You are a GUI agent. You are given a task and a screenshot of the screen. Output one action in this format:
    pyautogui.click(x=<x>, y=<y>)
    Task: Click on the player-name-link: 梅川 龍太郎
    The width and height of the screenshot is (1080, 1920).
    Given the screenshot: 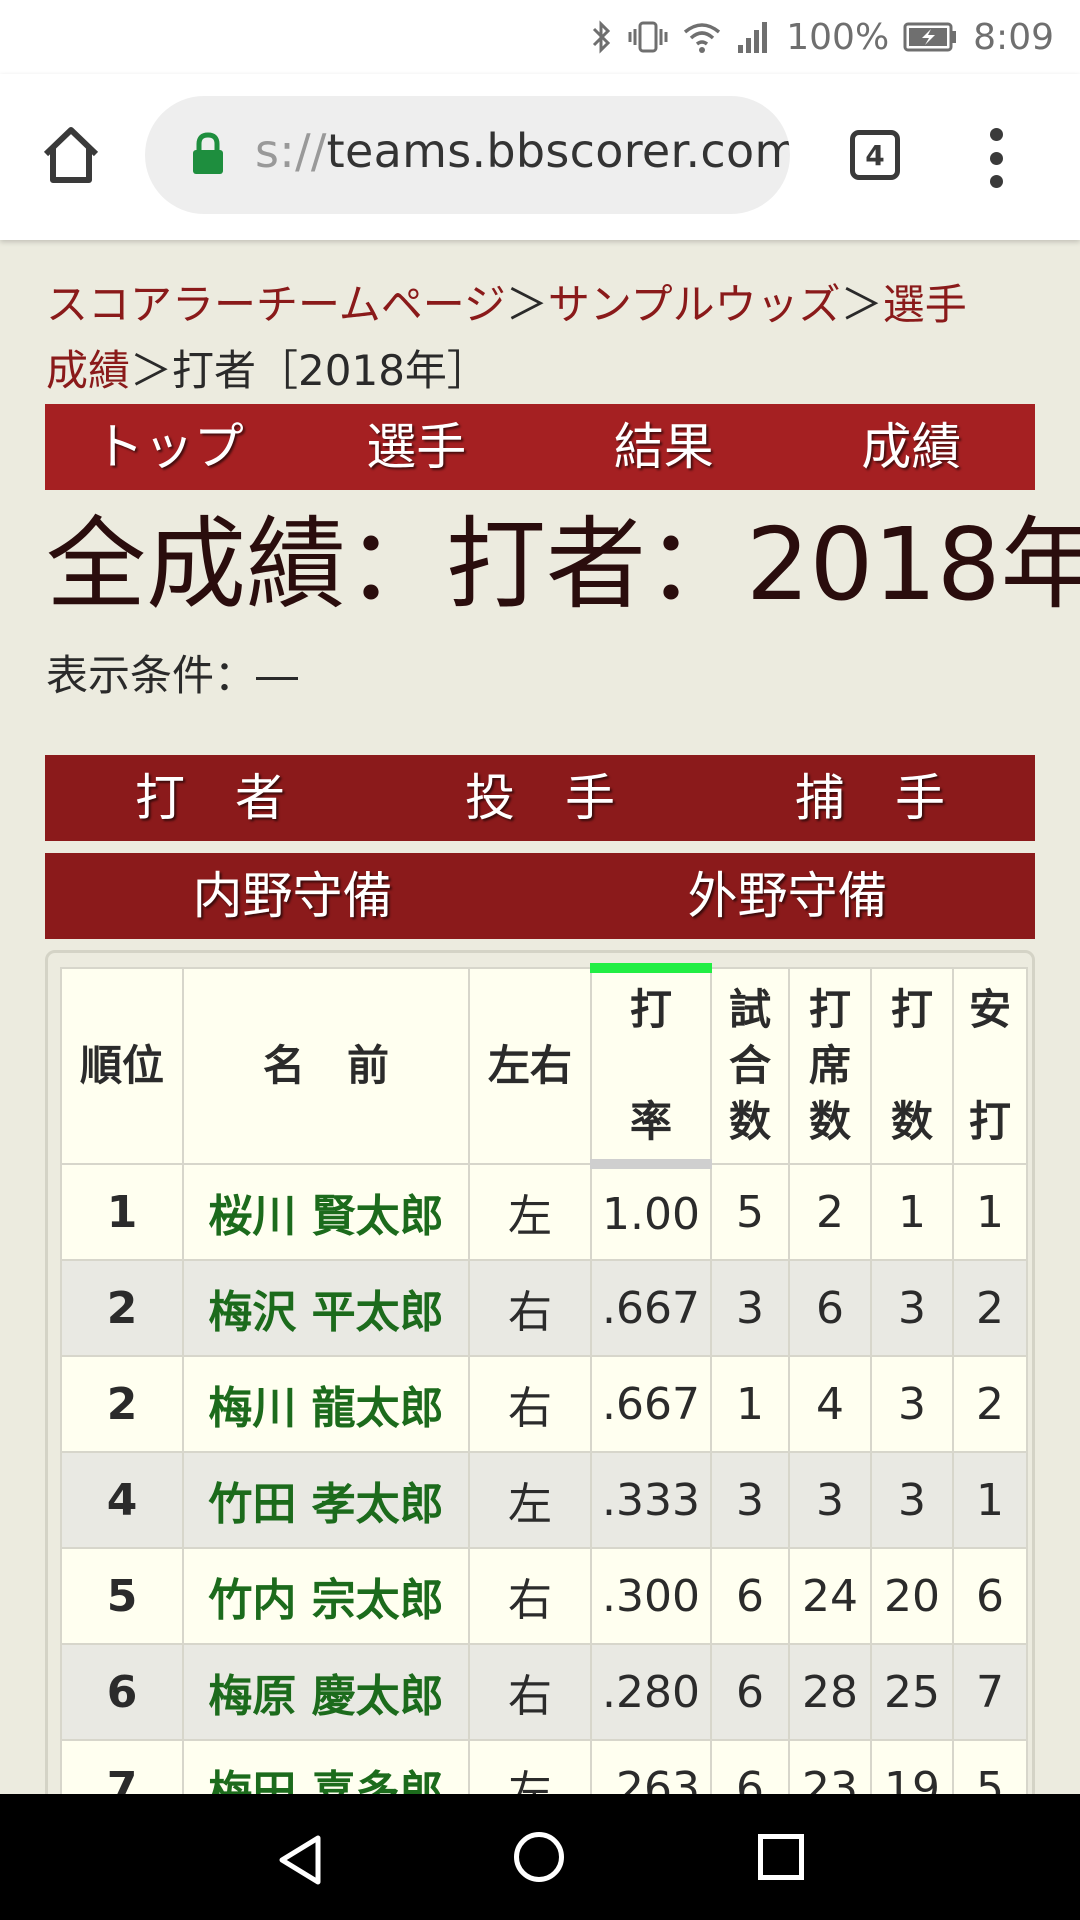 What is the action you would take?
    pyautogui.click(x=326, y=1404)
    